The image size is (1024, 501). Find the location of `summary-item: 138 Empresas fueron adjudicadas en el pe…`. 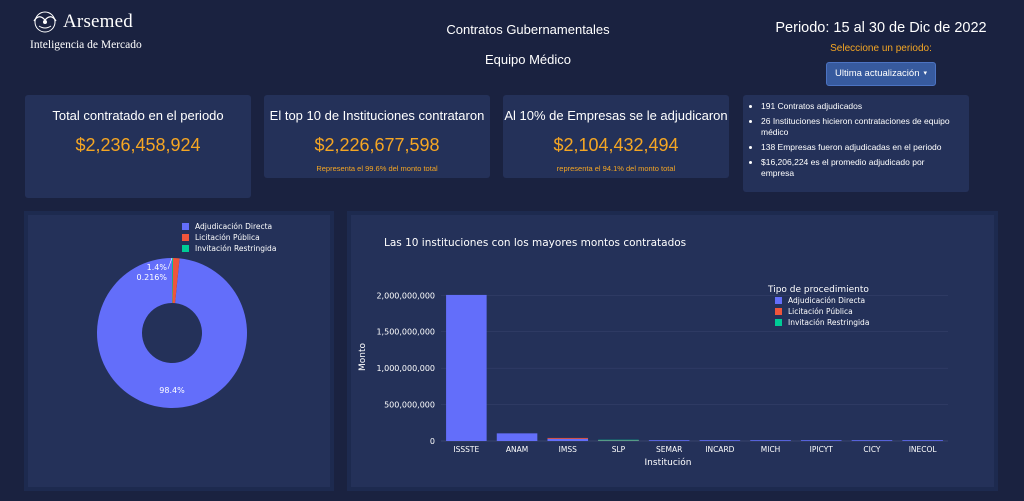

summary-item: 138 Empresas fueron adjudicadas en el pe… is located at coordinates (860, 147).